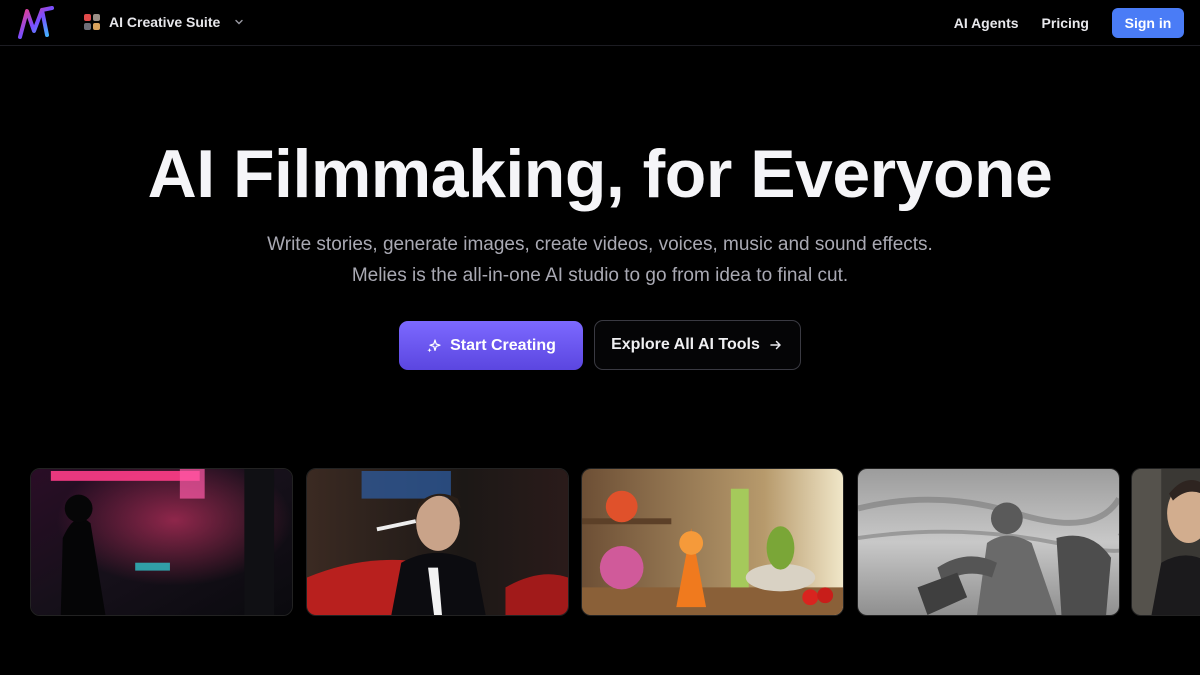 This screenshot has height=675, width=1200. Describe the element at coordinates (986, 23) in the screenshot. I see `nav-link-ai-agents: AI Agents` at that location.